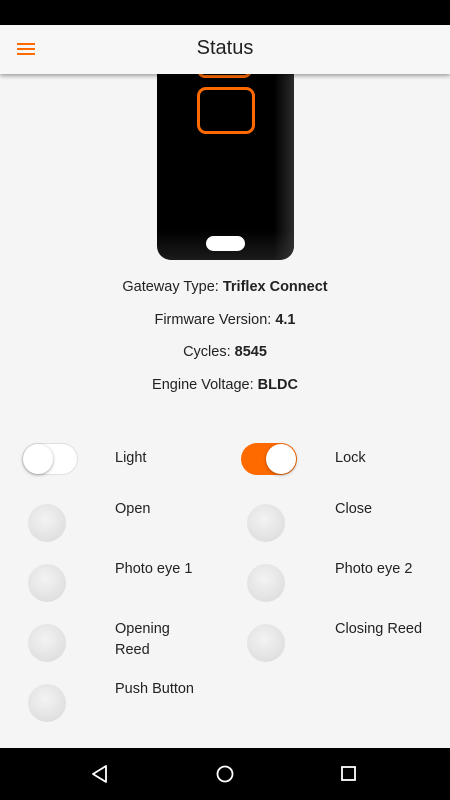 The height and width of the screenshot is (800, 450). Describe the element at coordinates (38, 459) in the screenshot. I see `light-toggle-knob` at that location.